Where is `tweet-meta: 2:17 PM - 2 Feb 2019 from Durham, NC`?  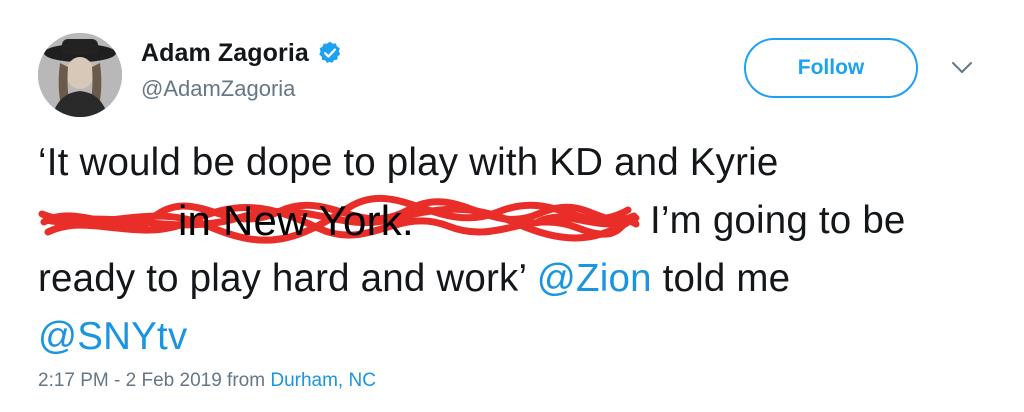 tweet-meta: 2:17 PM - 2 Feb 2019 from Durham, NC is located at coordinates (207, 381).